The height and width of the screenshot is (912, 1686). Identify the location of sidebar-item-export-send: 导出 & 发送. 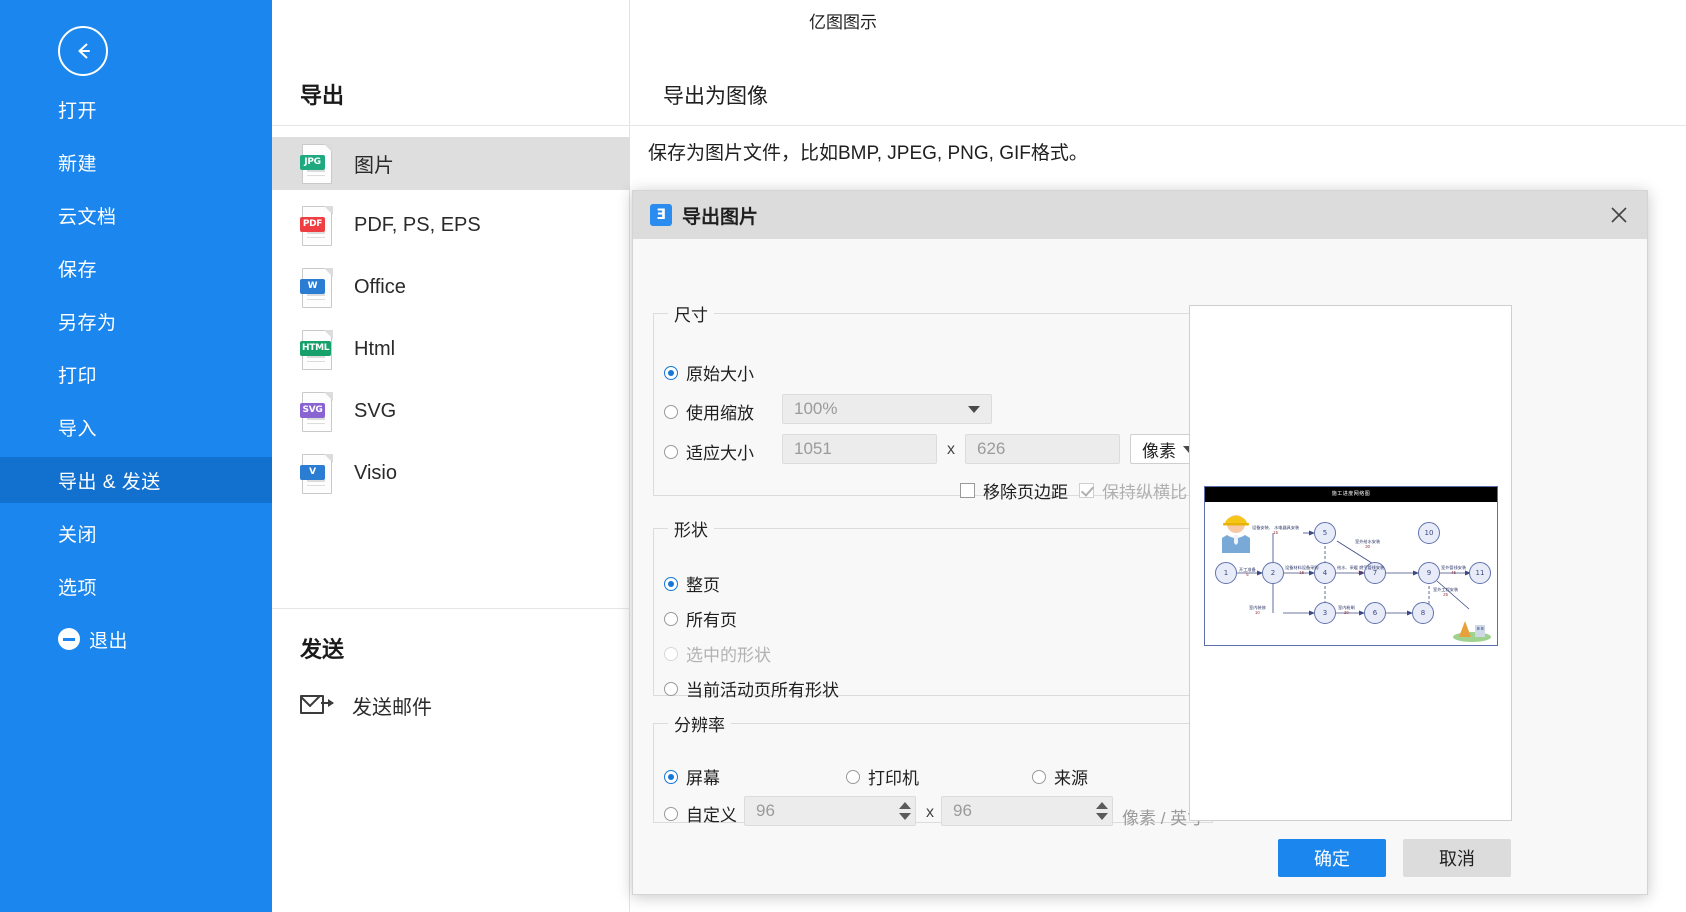
(136, 480).